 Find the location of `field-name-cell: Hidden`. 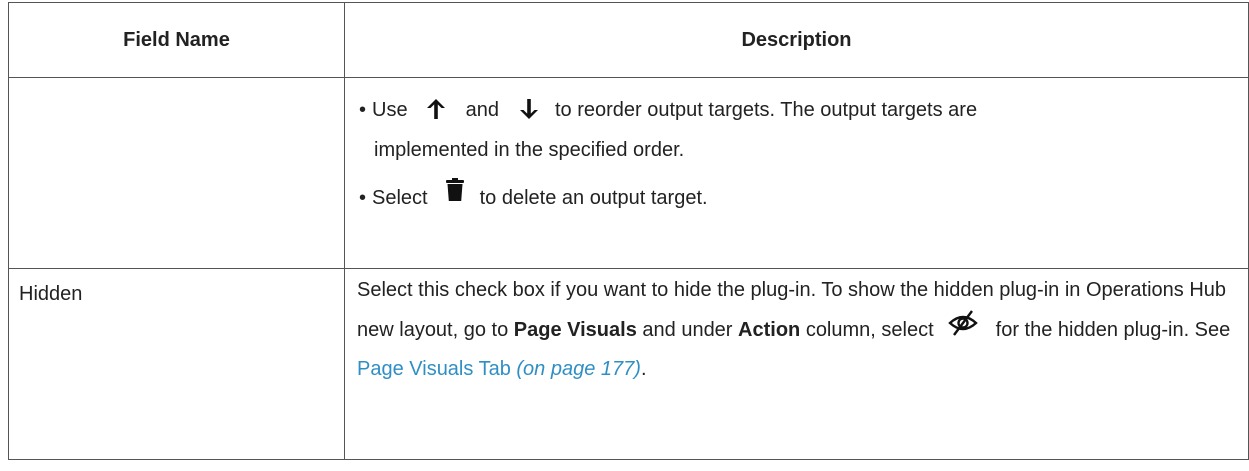

field-name-cell: Hidden is located at coordinates (176, 364).